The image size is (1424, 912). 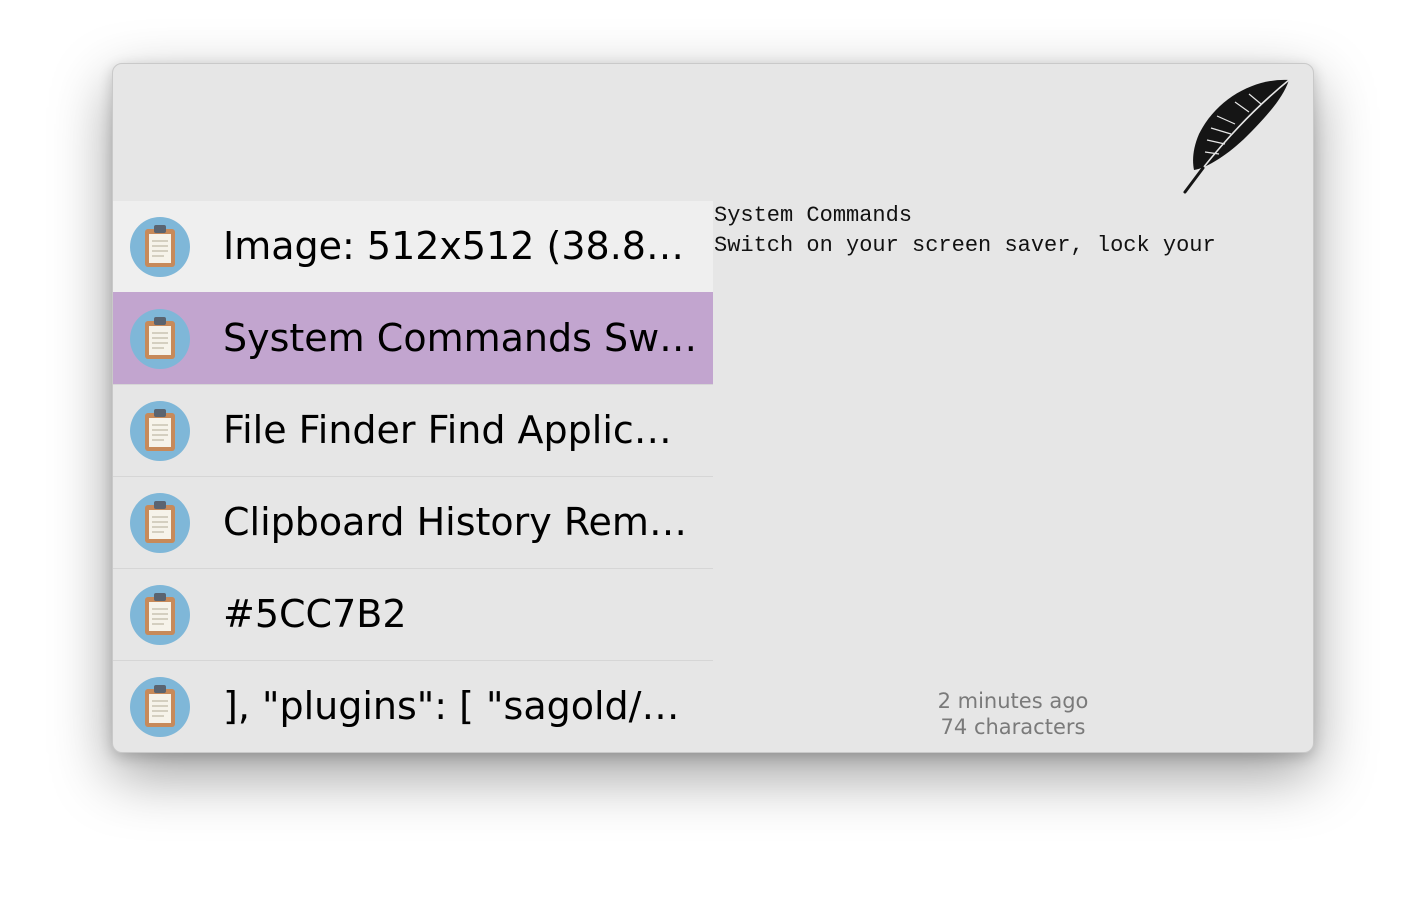 What do you see at coordinates (1013, 727) in the screenshot?
I see `preview-character-count: 74 characters` at bounding box center [1013, 727].